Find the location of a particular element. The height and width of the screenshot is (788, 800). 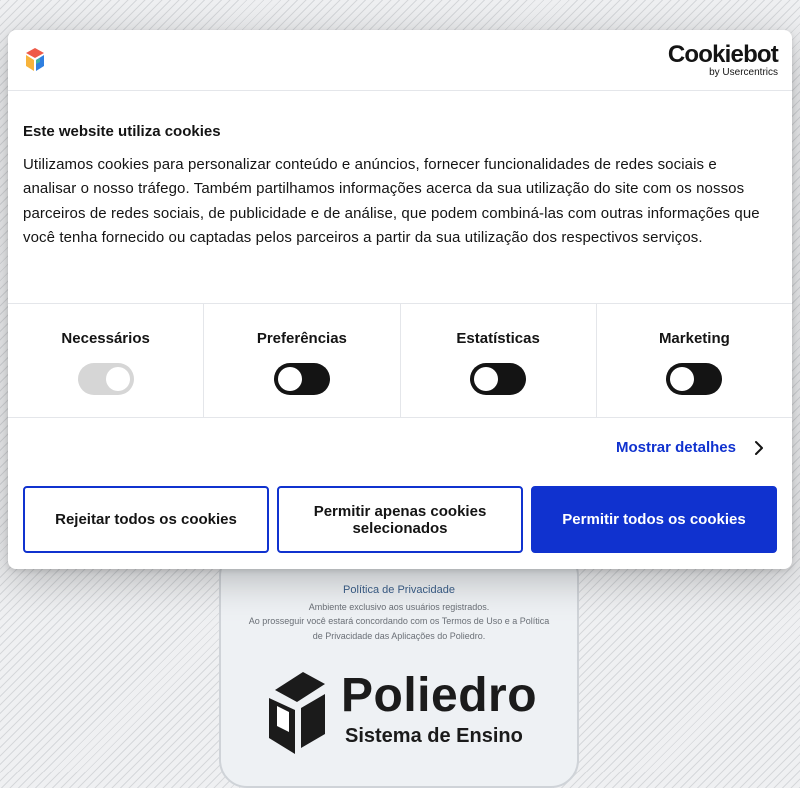

marketing-toggle is located at coordinates (694, 379).